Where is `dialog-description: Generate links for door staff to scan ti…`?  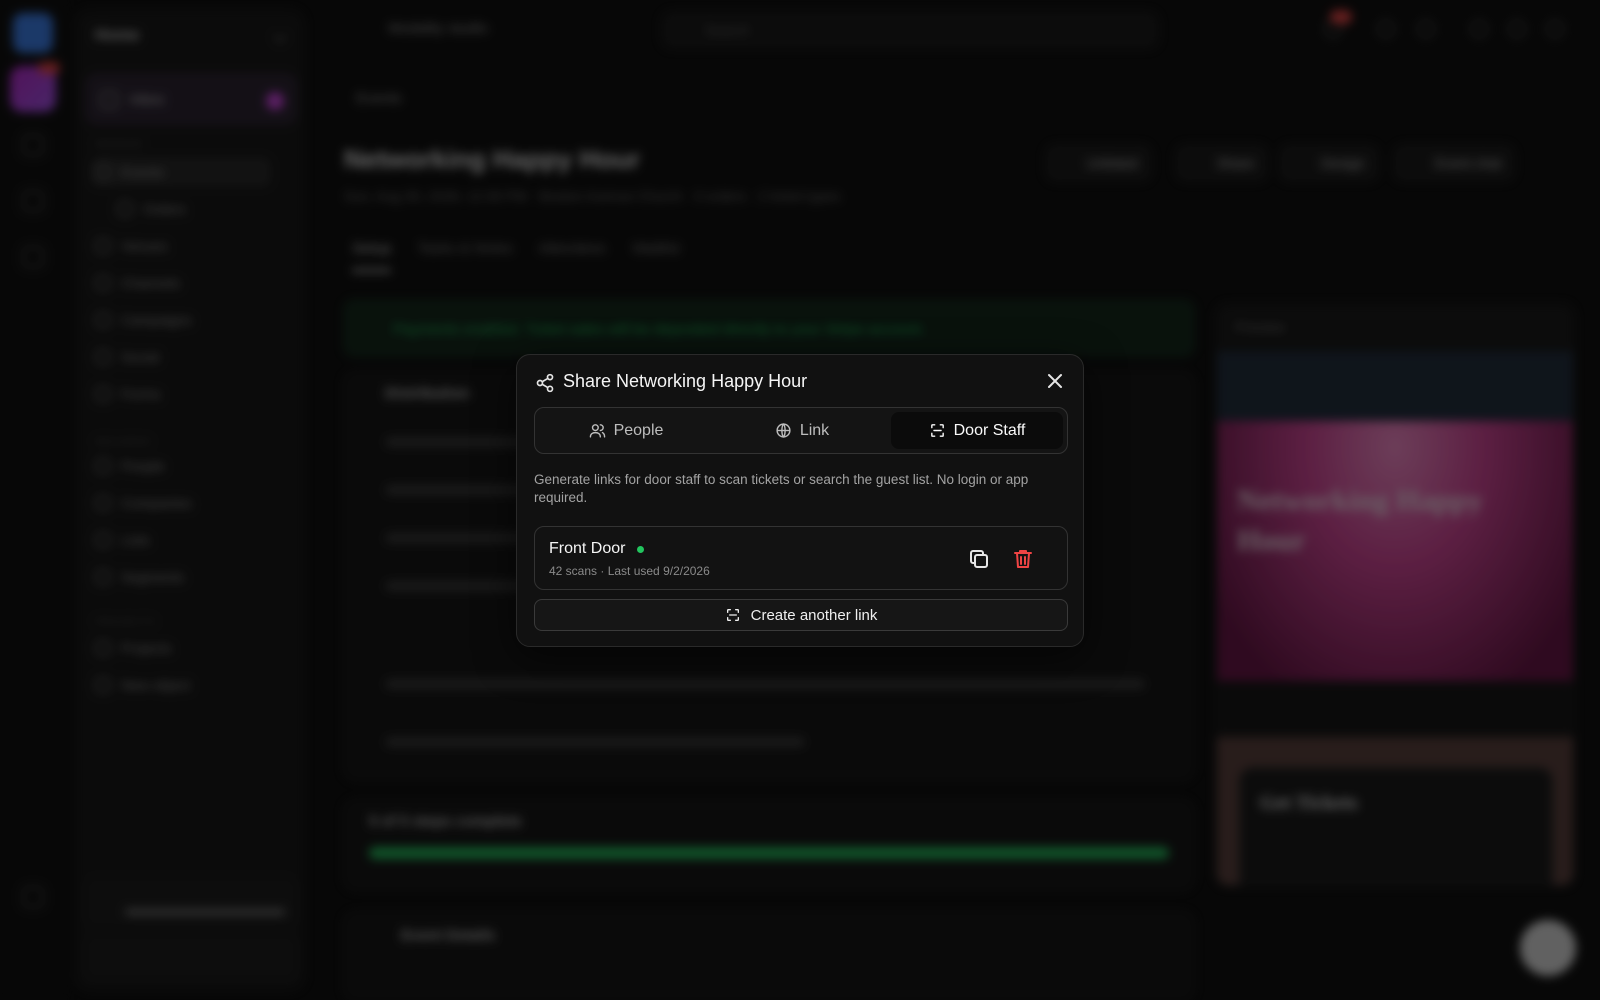 dialog-description: Generate links for door staff to scan ti… is located at coordinates (781, 488).